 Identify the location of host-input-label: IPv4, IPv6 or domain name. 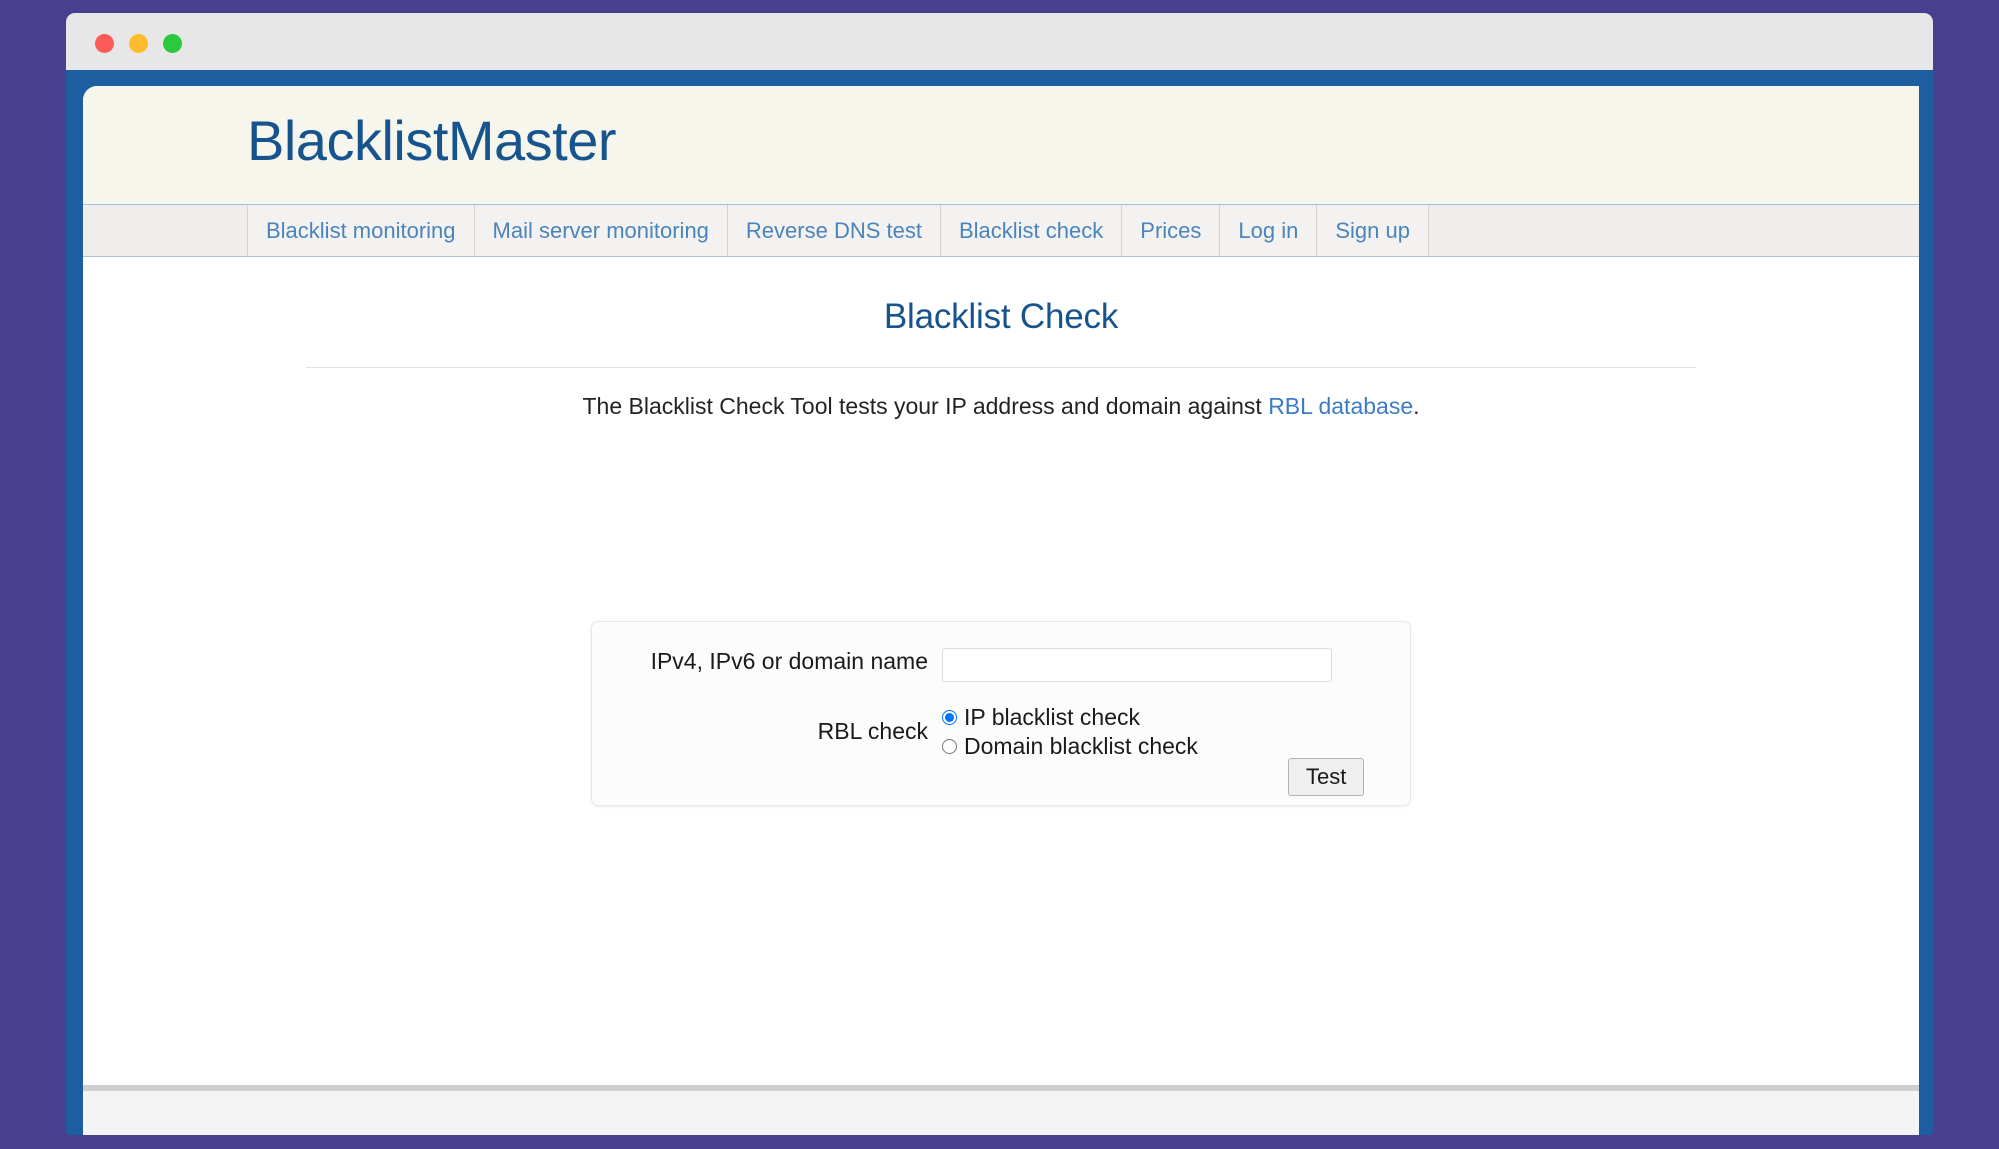
(789, 661).